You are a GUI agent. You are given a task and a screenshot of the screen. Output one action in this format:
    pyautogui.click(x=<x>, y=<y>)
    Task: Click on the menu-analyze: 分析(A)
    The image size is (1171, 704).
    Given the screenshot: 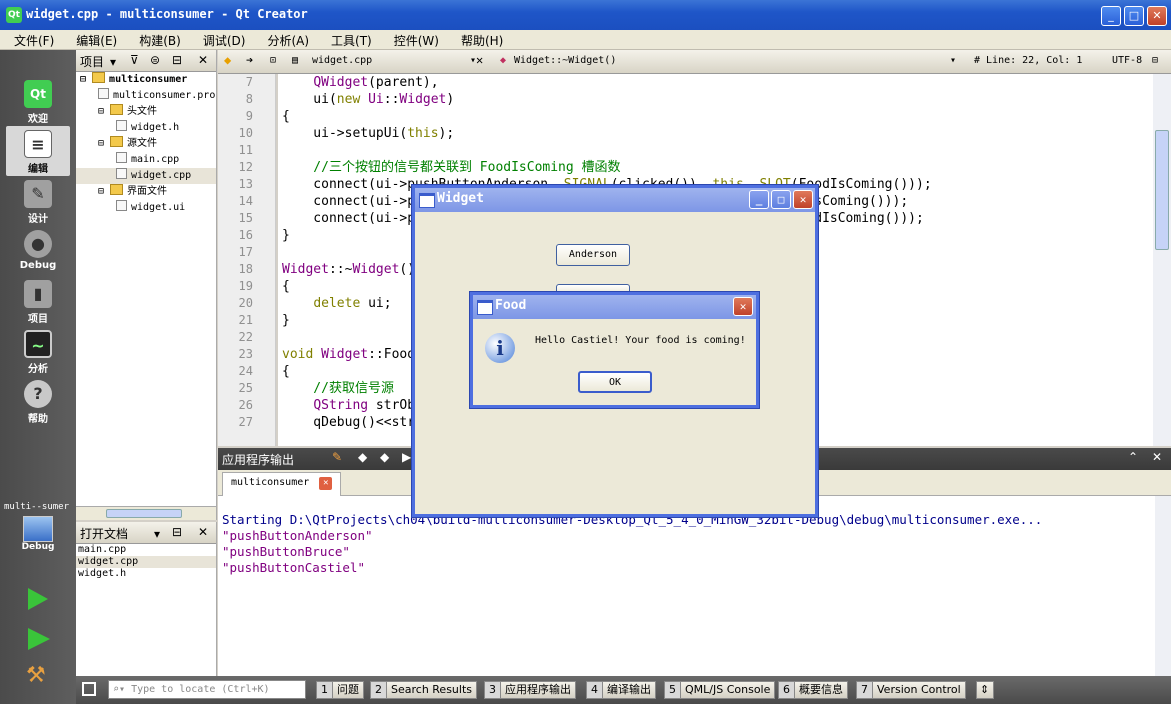 What is the action you would take?
    pyautogui.click(x=285, y=39)
    